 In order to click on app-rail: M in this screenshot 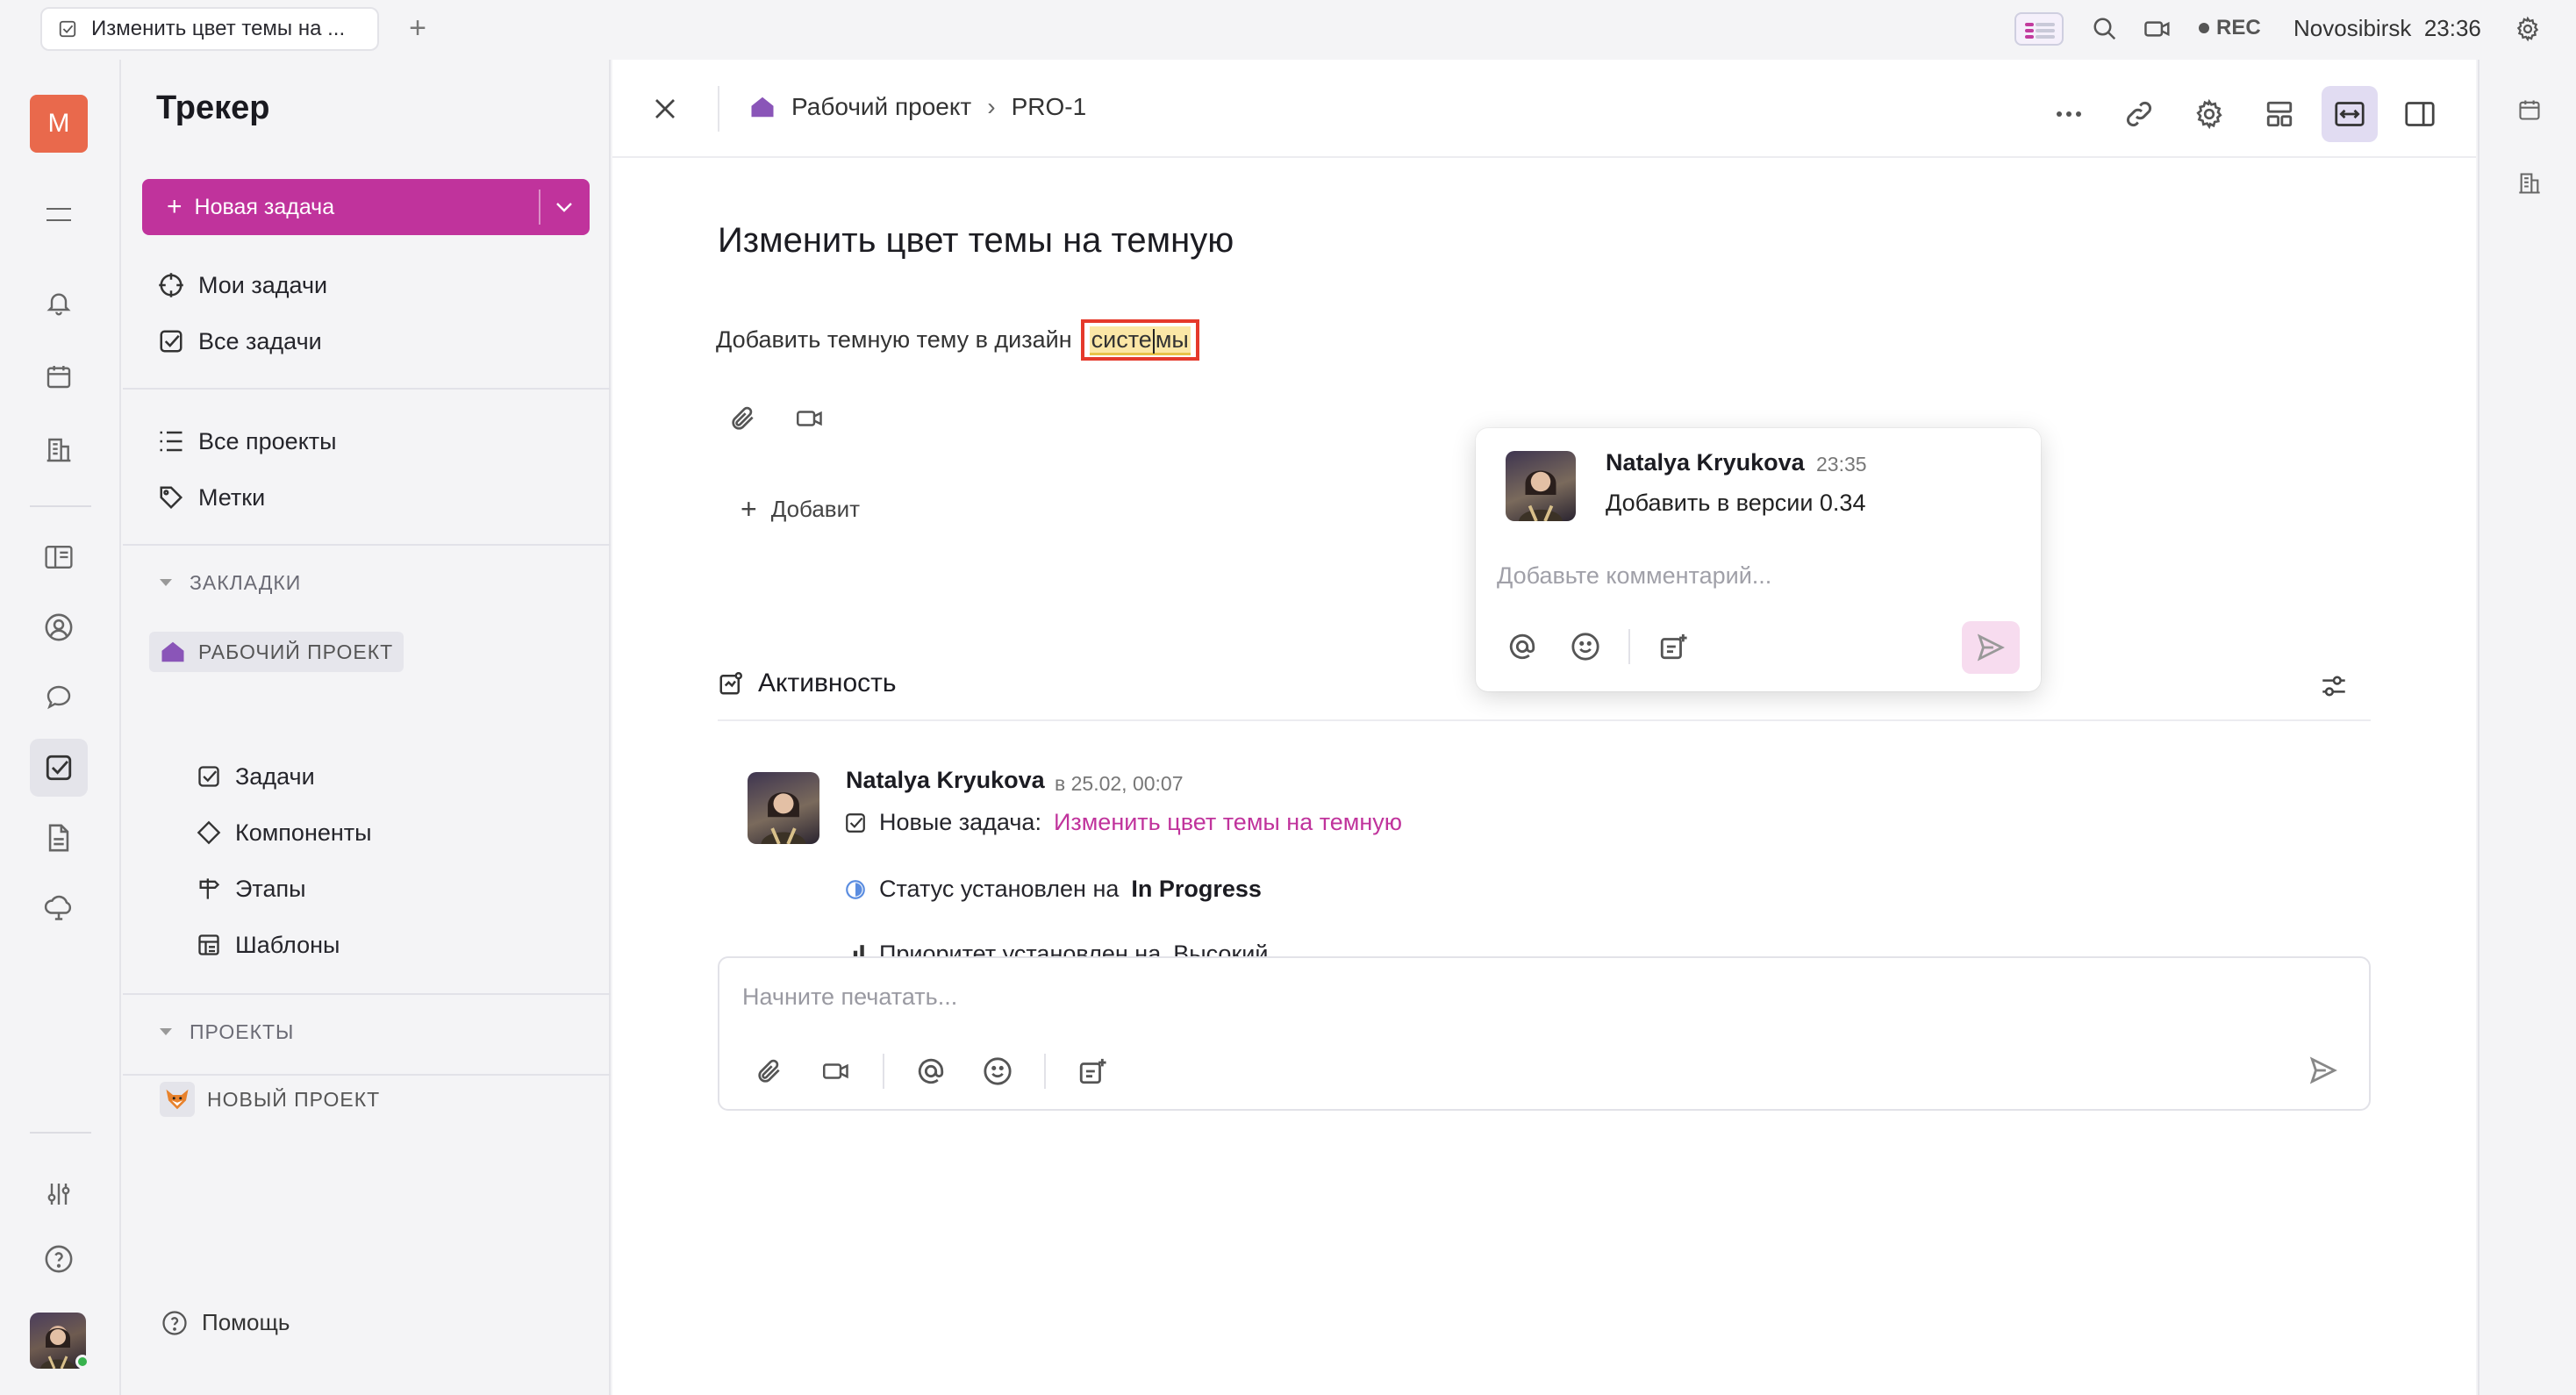, I will do `click(60, 728)`.